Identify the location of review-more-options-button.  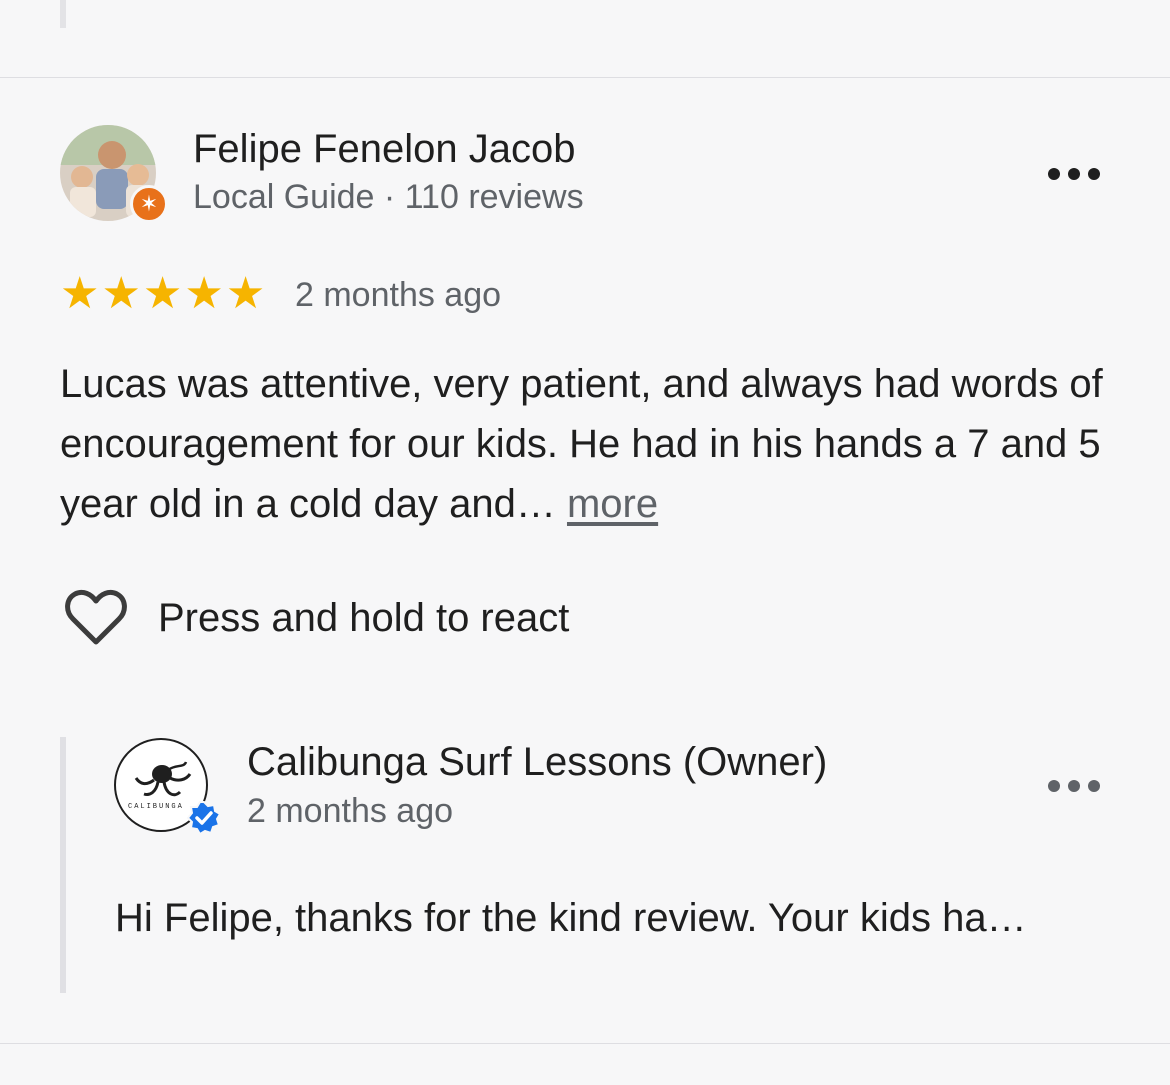
(1074, 174).